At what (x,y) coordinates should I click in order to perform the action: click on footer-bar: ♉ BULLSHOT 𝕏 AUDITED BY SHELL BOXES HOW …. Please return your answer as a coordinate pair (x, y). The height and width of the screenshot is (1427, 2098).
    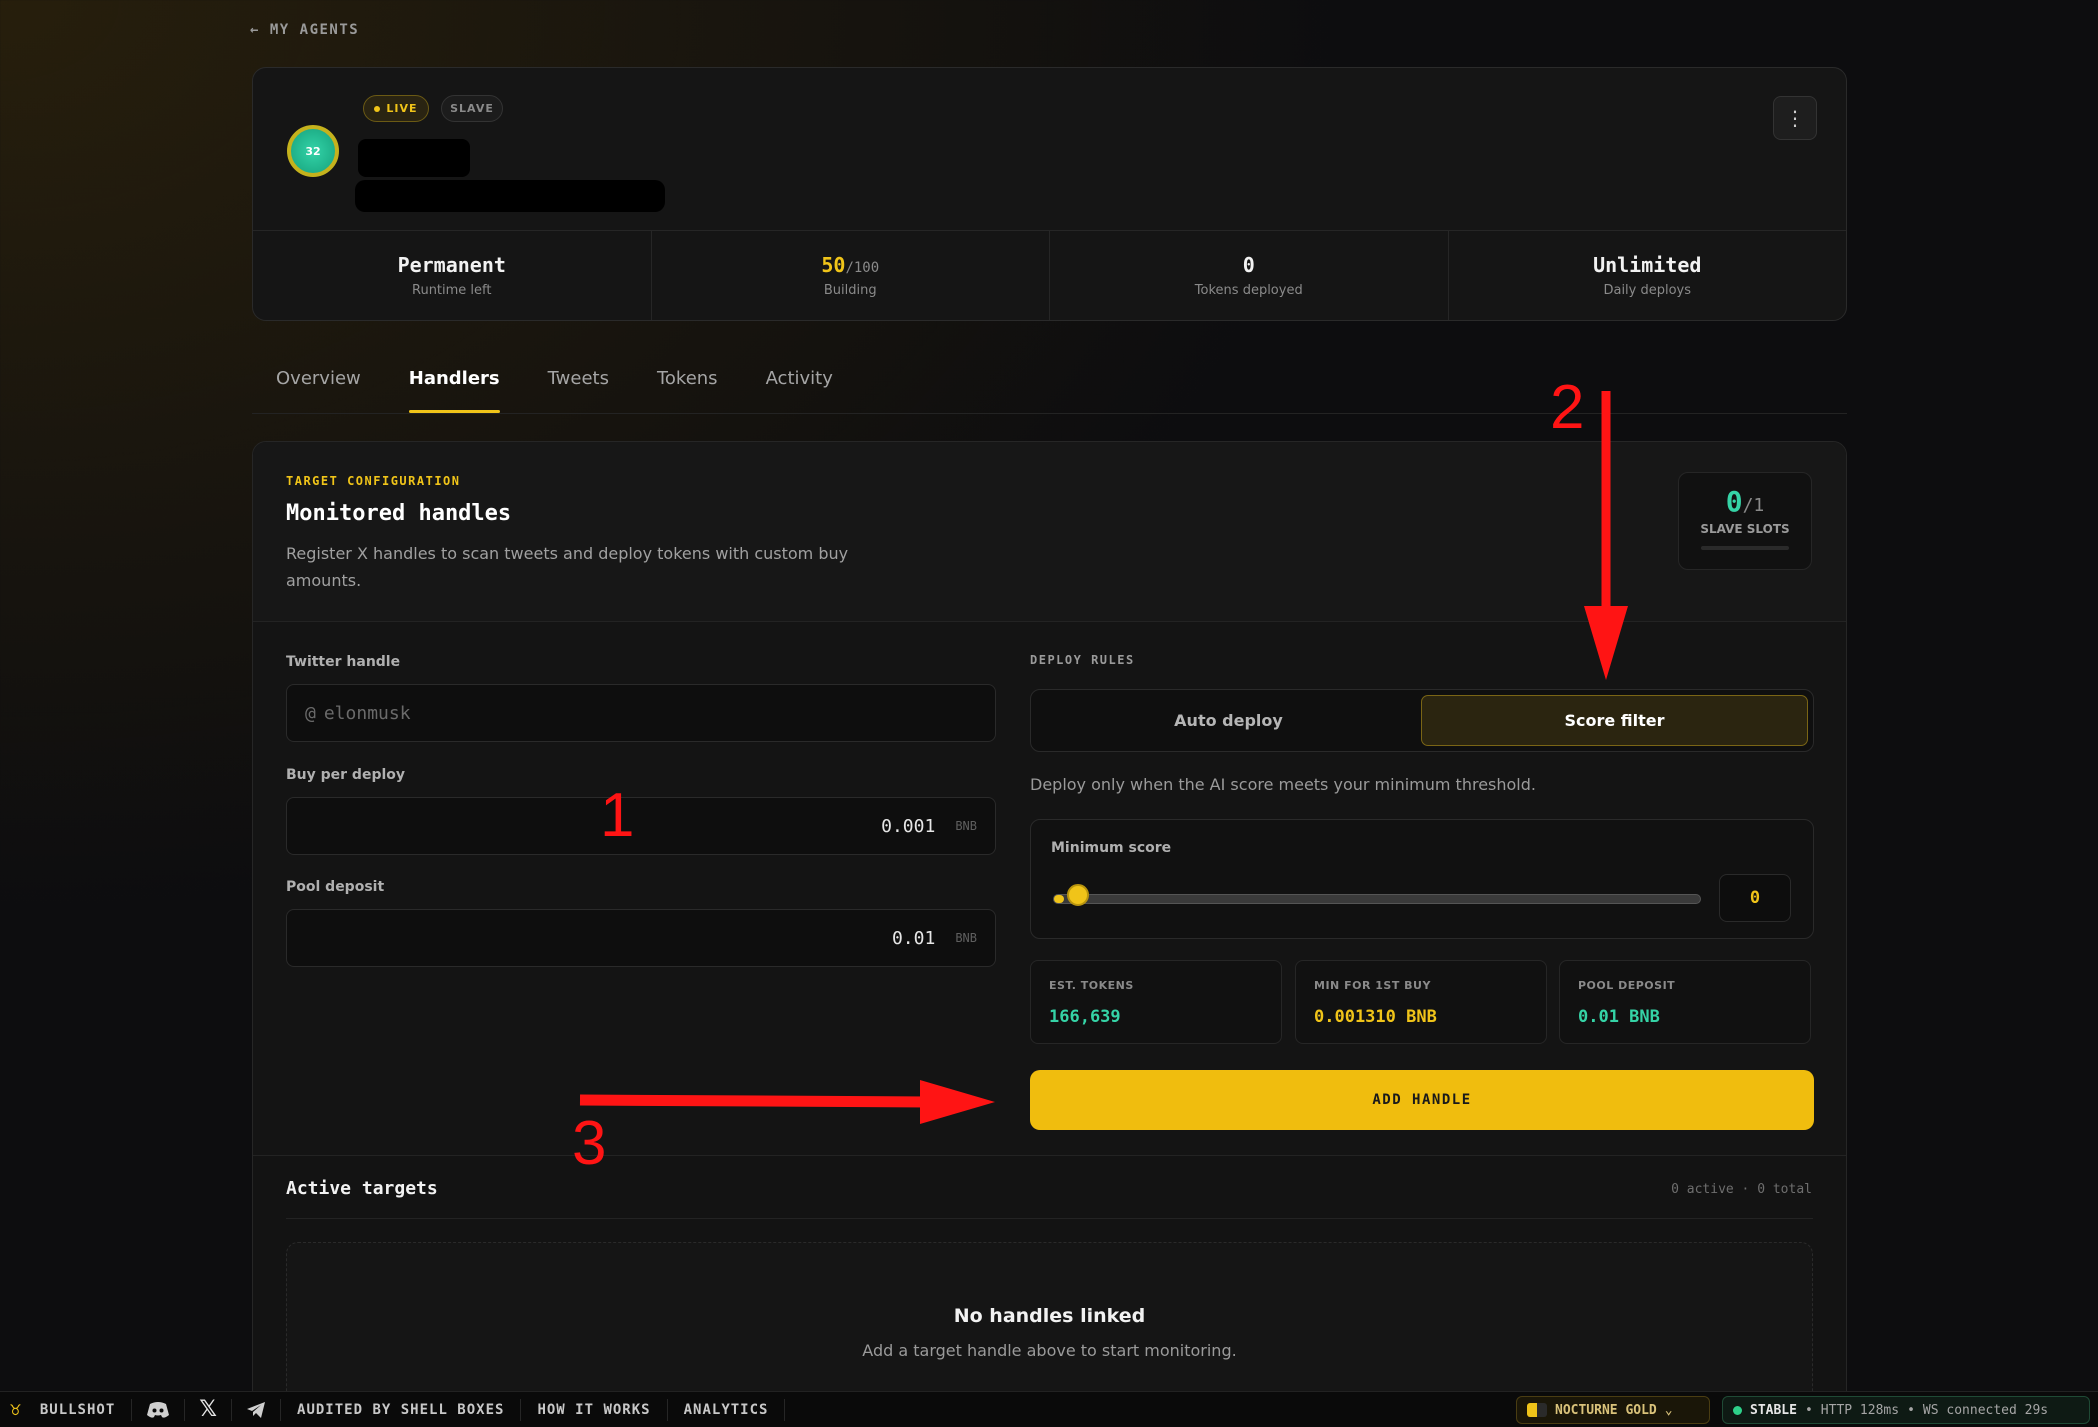
    Looking at the image, I should click on (1049, 1409).